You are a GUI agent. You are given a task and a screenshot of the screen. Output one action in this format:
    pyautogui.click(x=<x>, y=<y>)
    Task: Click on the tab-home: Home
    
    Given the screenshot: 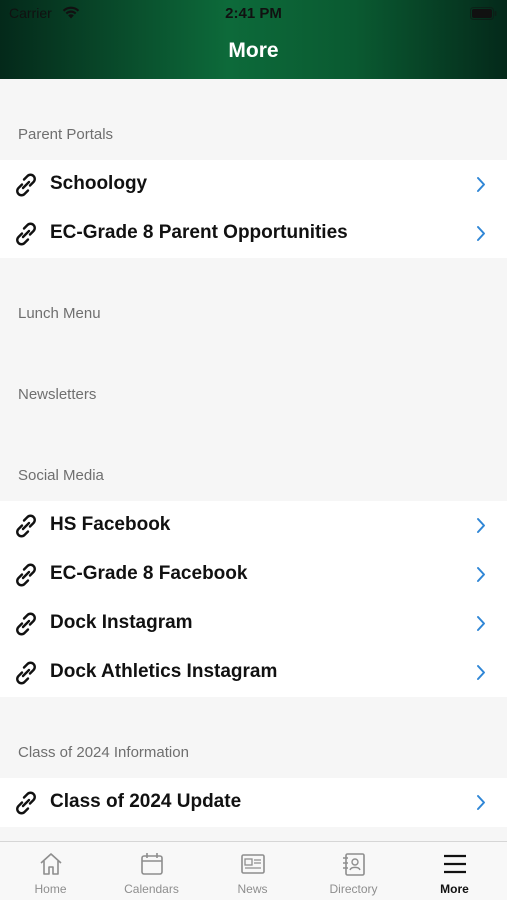 What is the action you would take?
    pyautogui.click(x=50, y=871)
    